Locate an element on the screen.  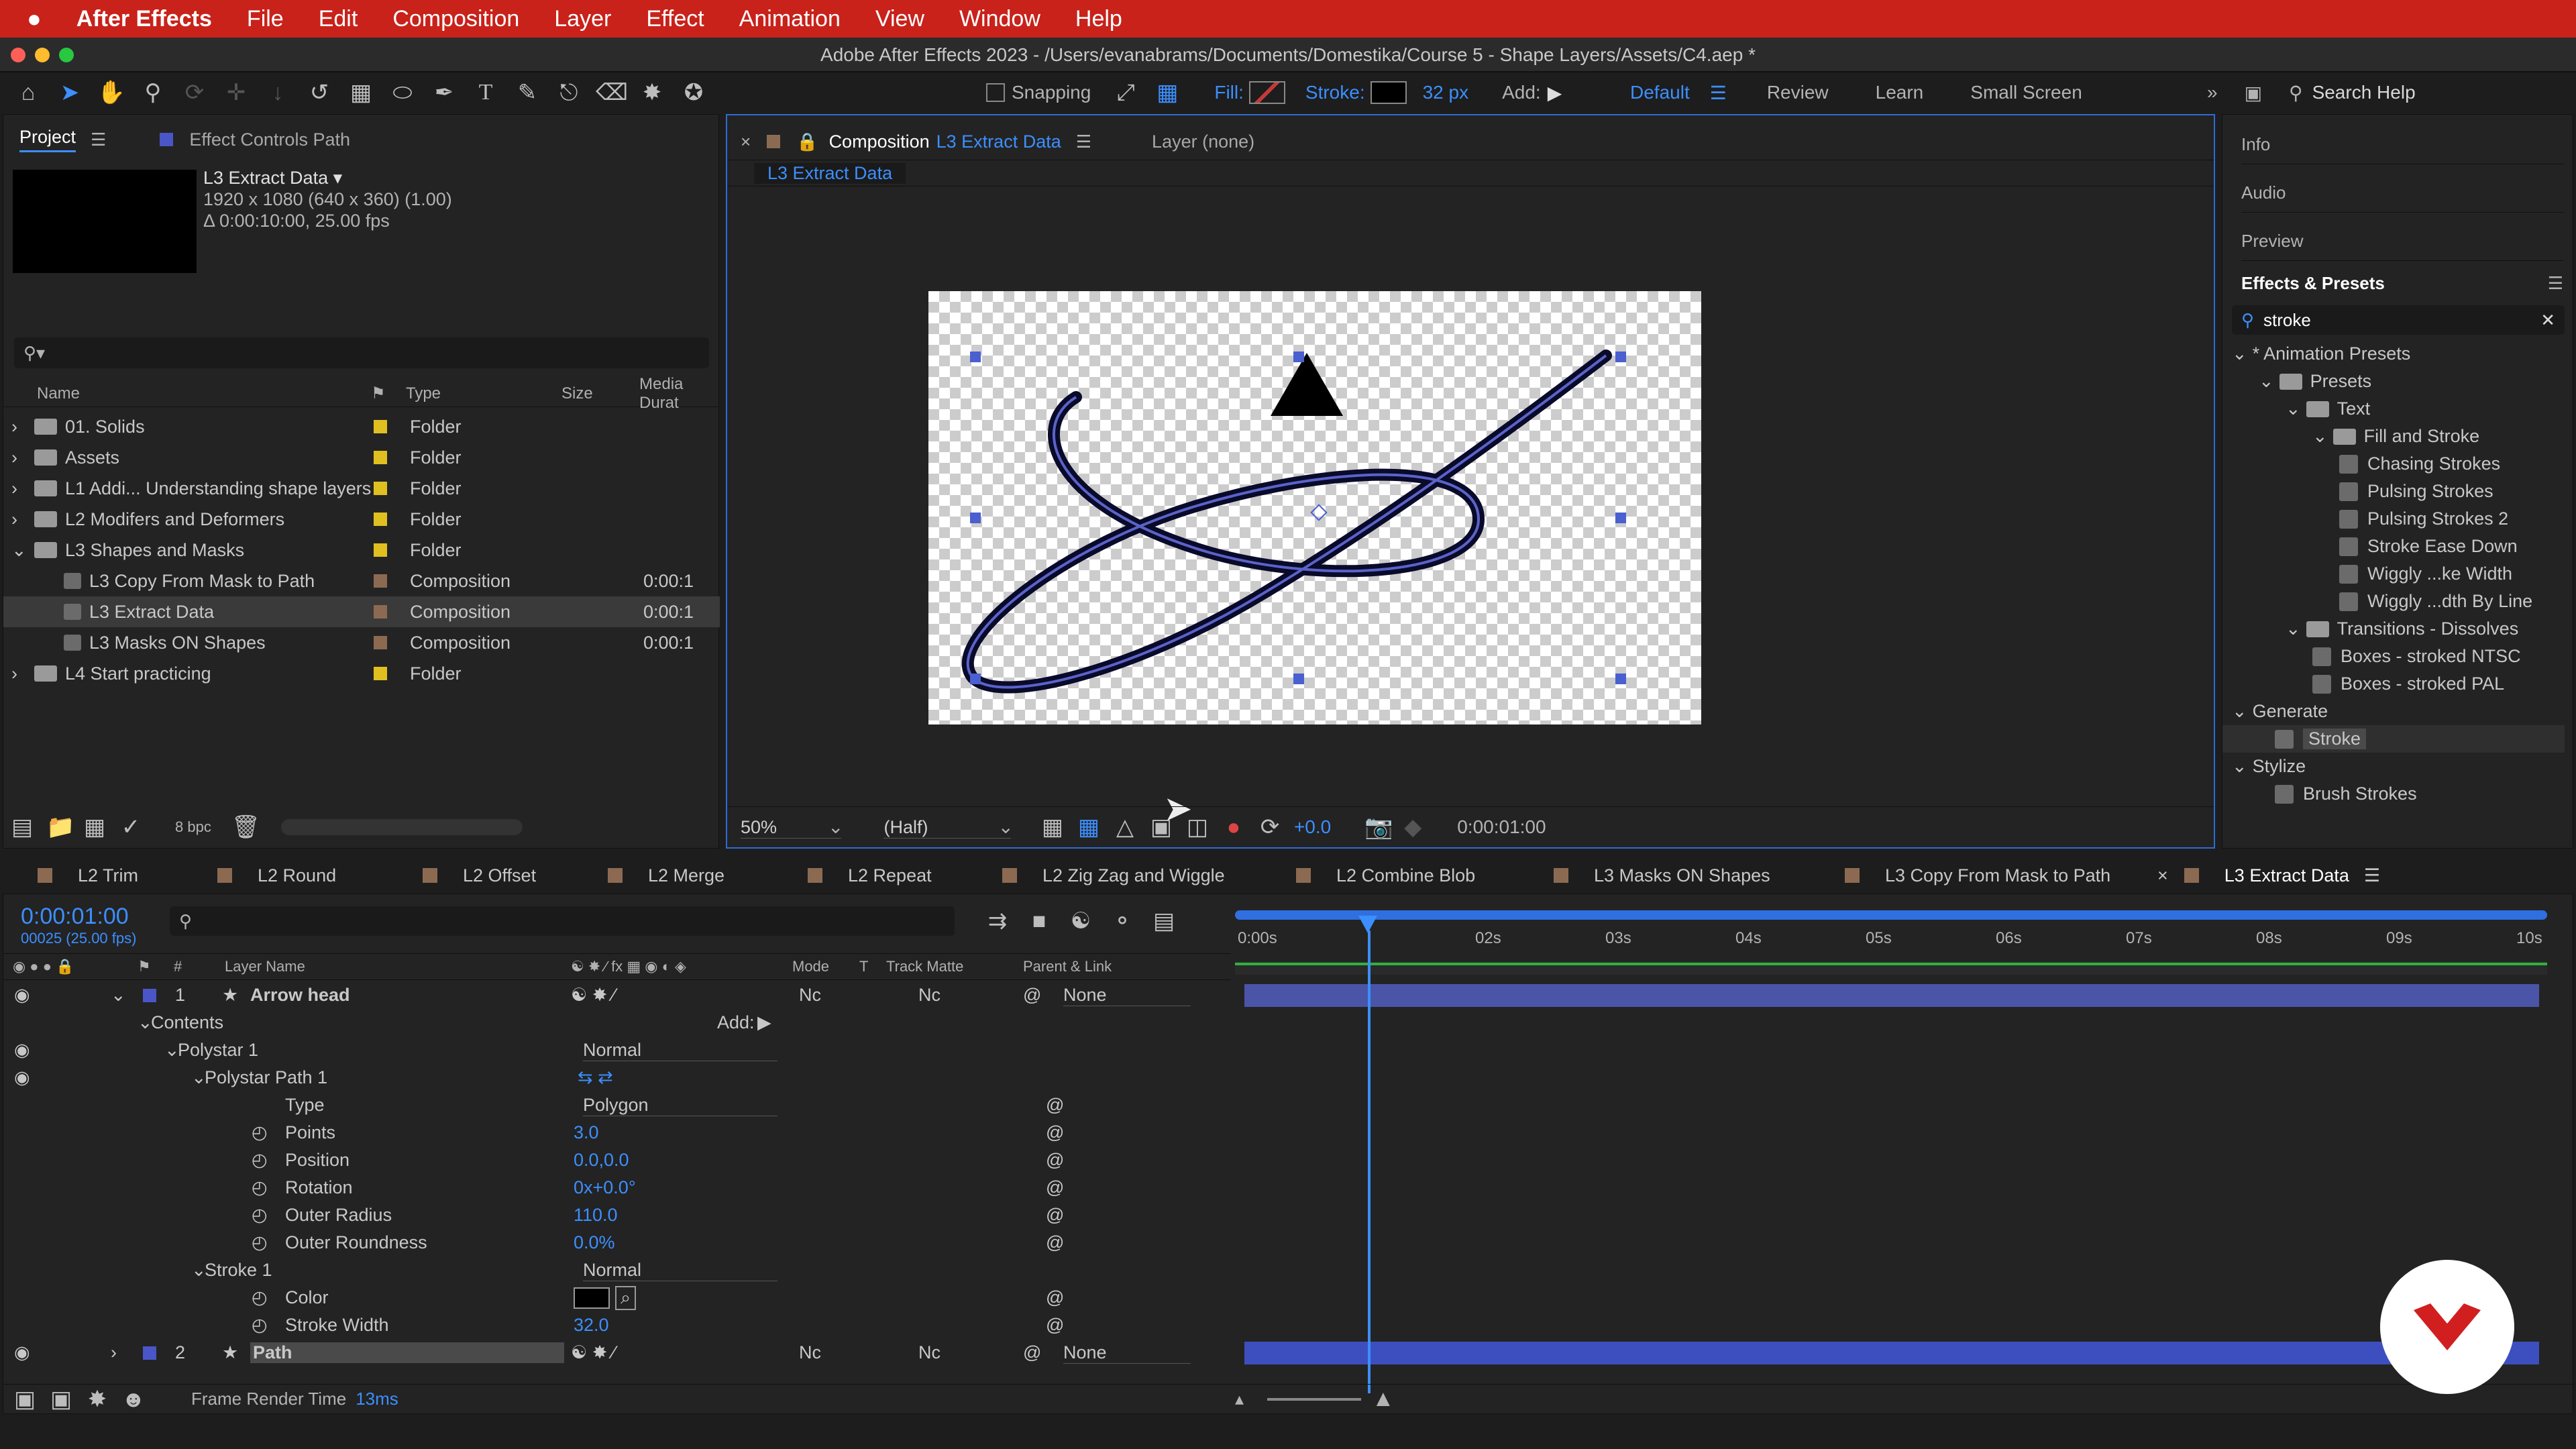
comp-flowchart-icon: ⇉ is located at coordinates (997, 921).